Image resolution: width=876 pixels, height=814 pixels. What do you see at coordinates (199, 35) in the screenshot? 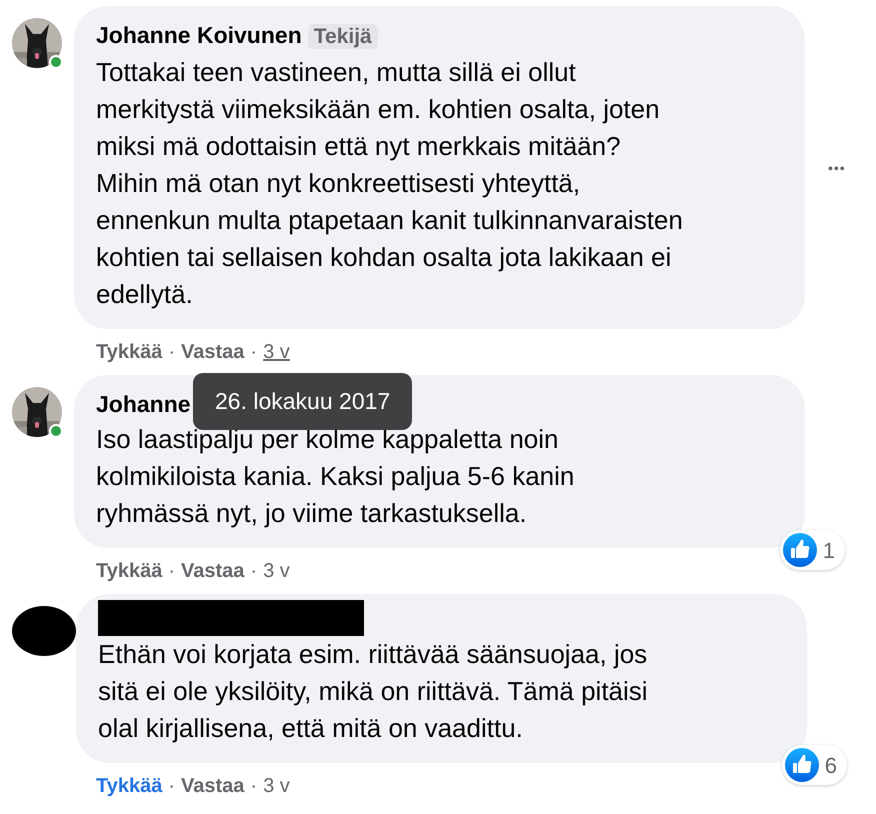
I see `author-name: Johanne Koivunen` at bounding box center [199, 35].